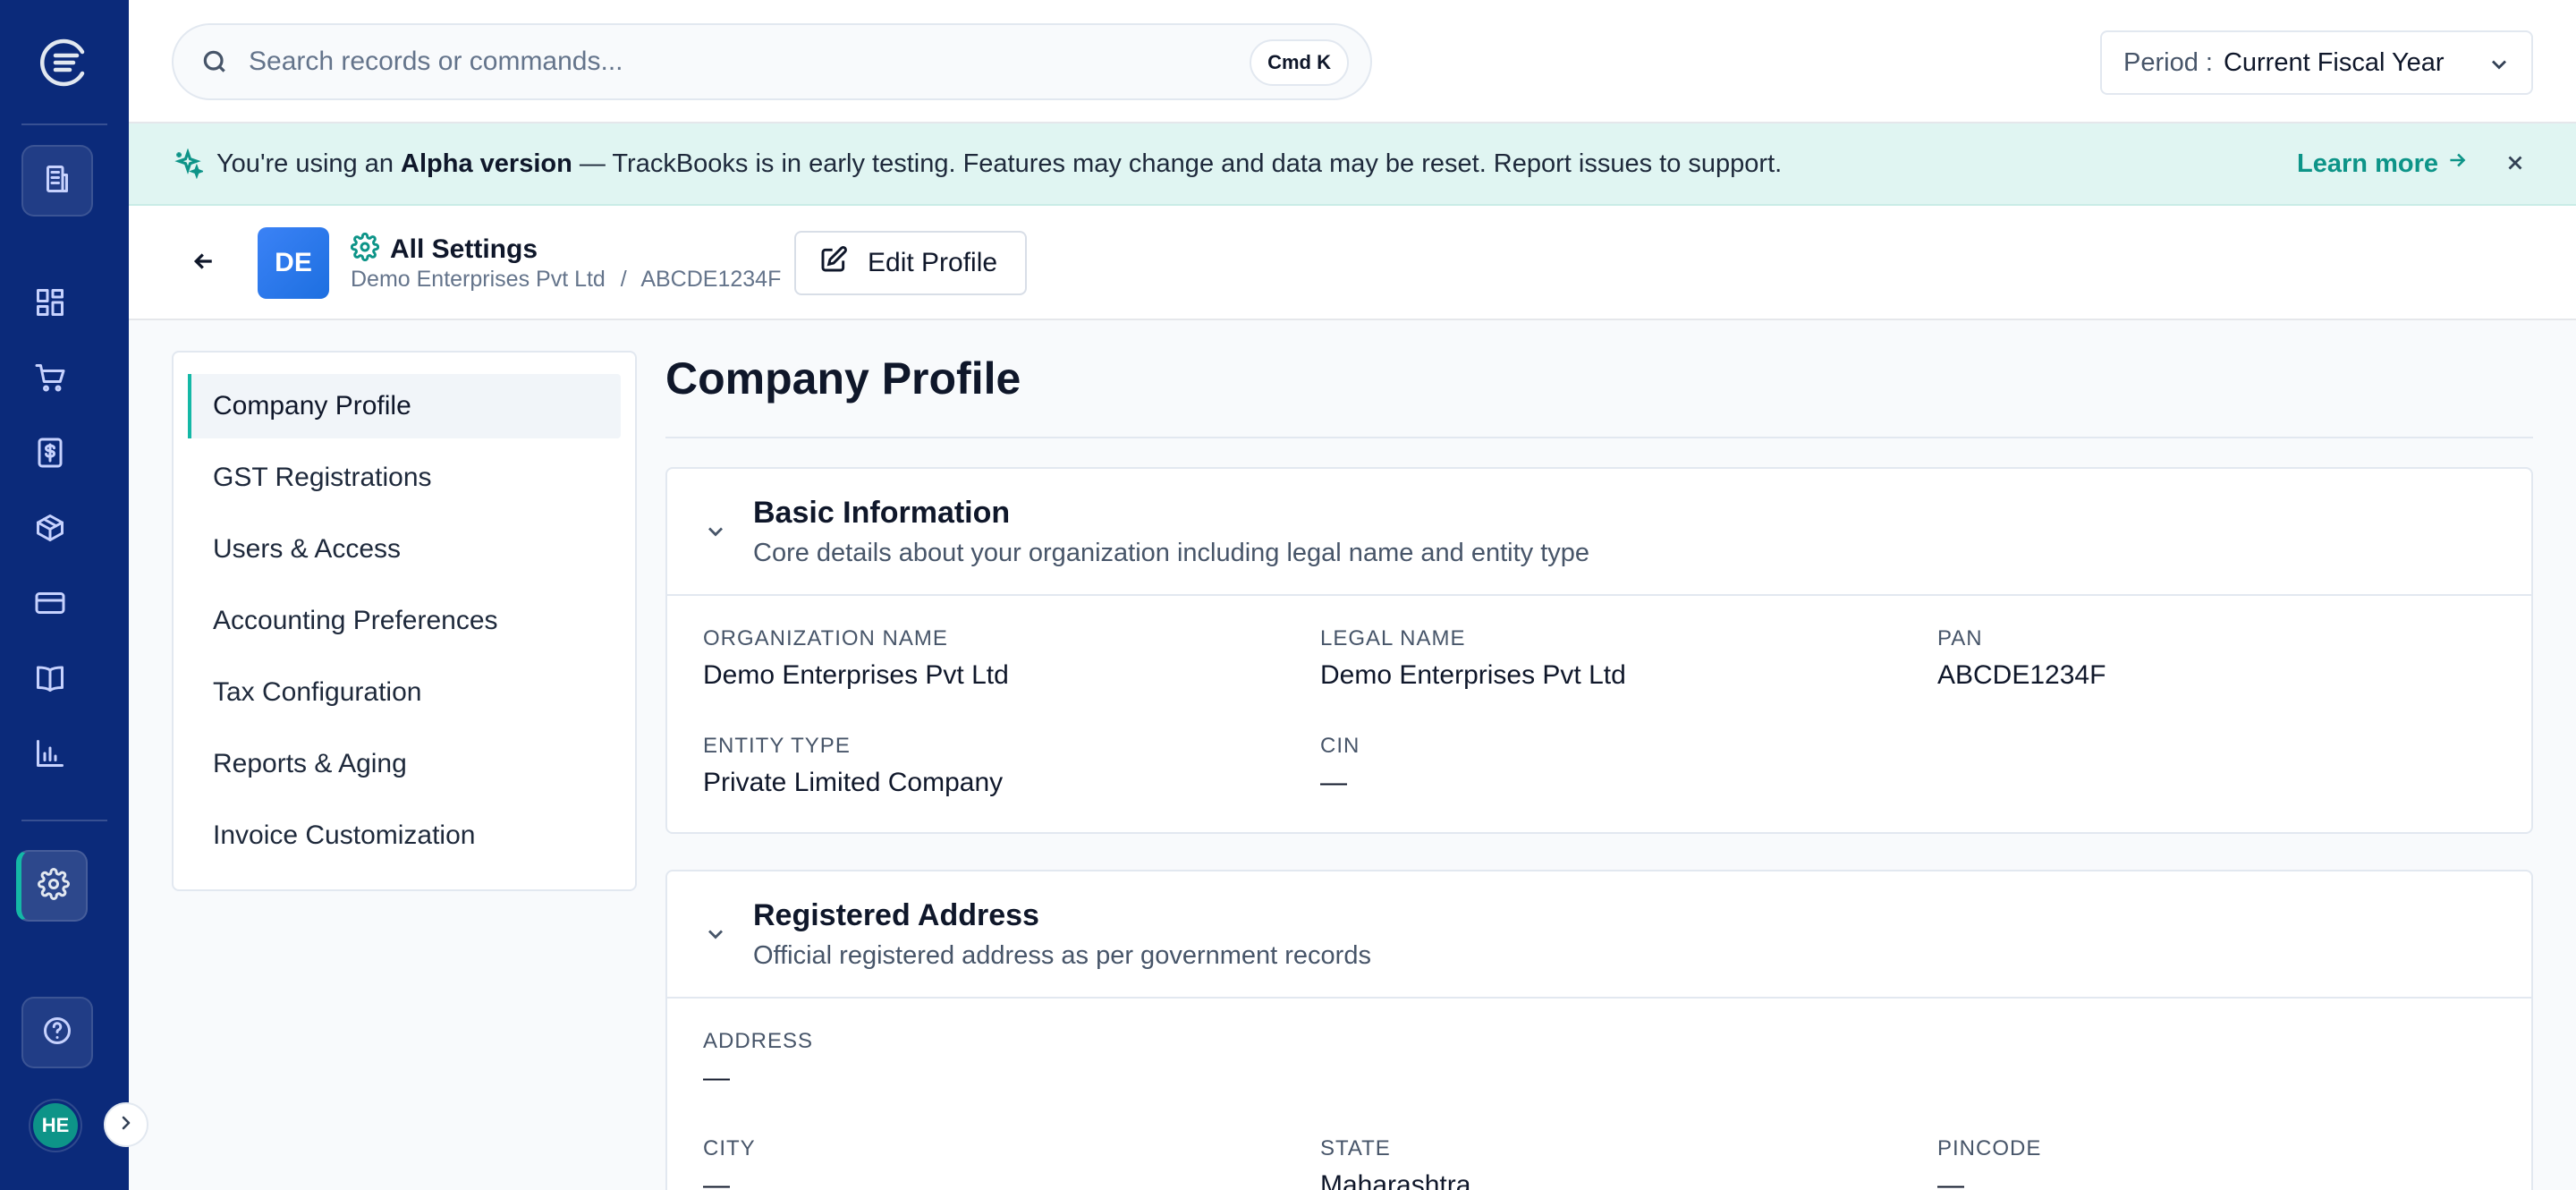  I want to click on settings-nav-gst-registrations: GST Registrations, so click(404, 478).